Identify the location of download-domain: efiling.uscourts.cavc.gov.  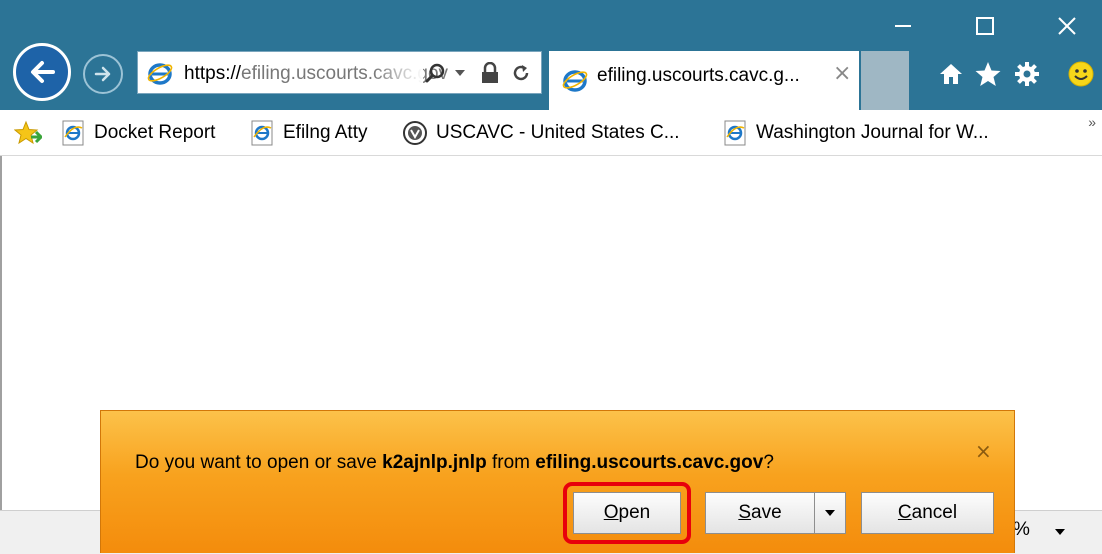
(649, 462).